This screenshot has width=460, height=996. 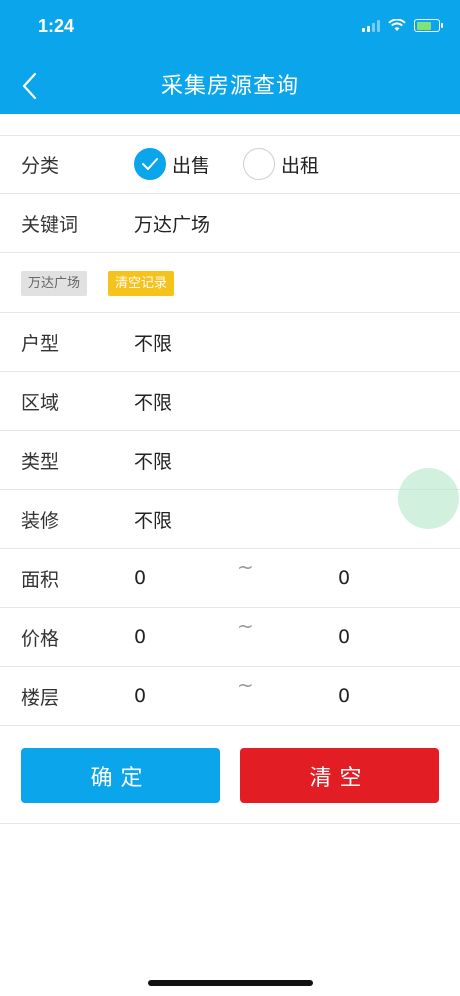 What do you see at coordinates (120, 775) in the screenshot?
I see `confirm-button: 确定` at bounding box center [120, 775].